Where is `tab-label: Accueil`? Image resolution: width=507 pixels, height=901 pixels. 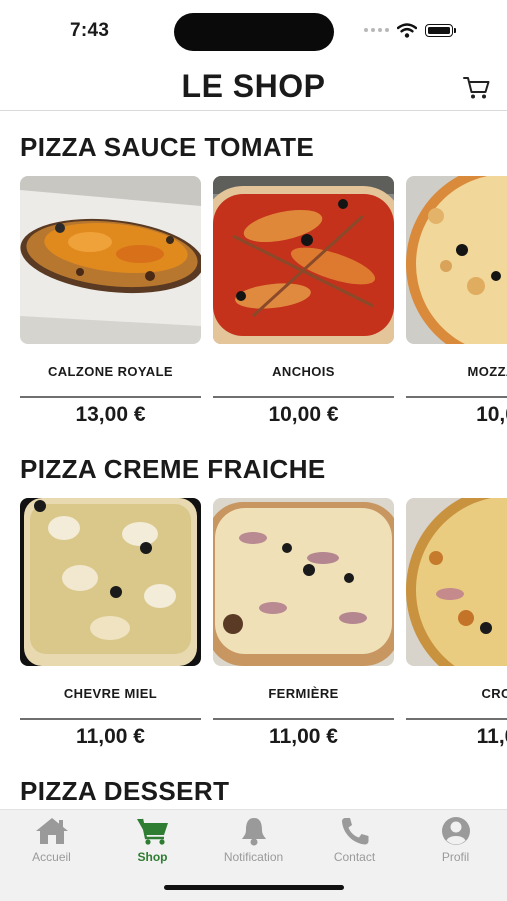
tab-label: Accueil is located at coordinates (51, 857).